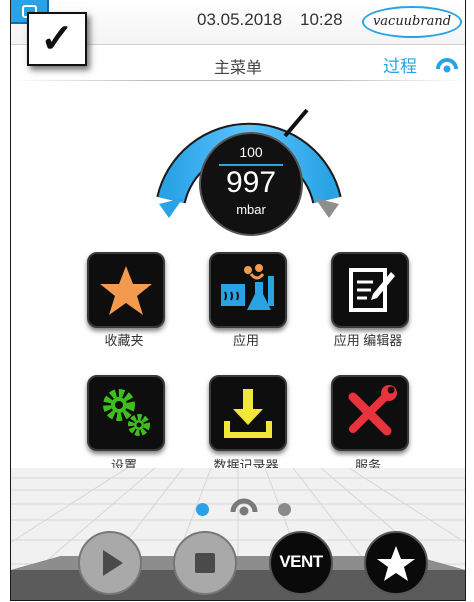  What do you see at coordinates (447, 65) in the screenshot?
I see `process-signal-icon` at bounding box center [447, 65].